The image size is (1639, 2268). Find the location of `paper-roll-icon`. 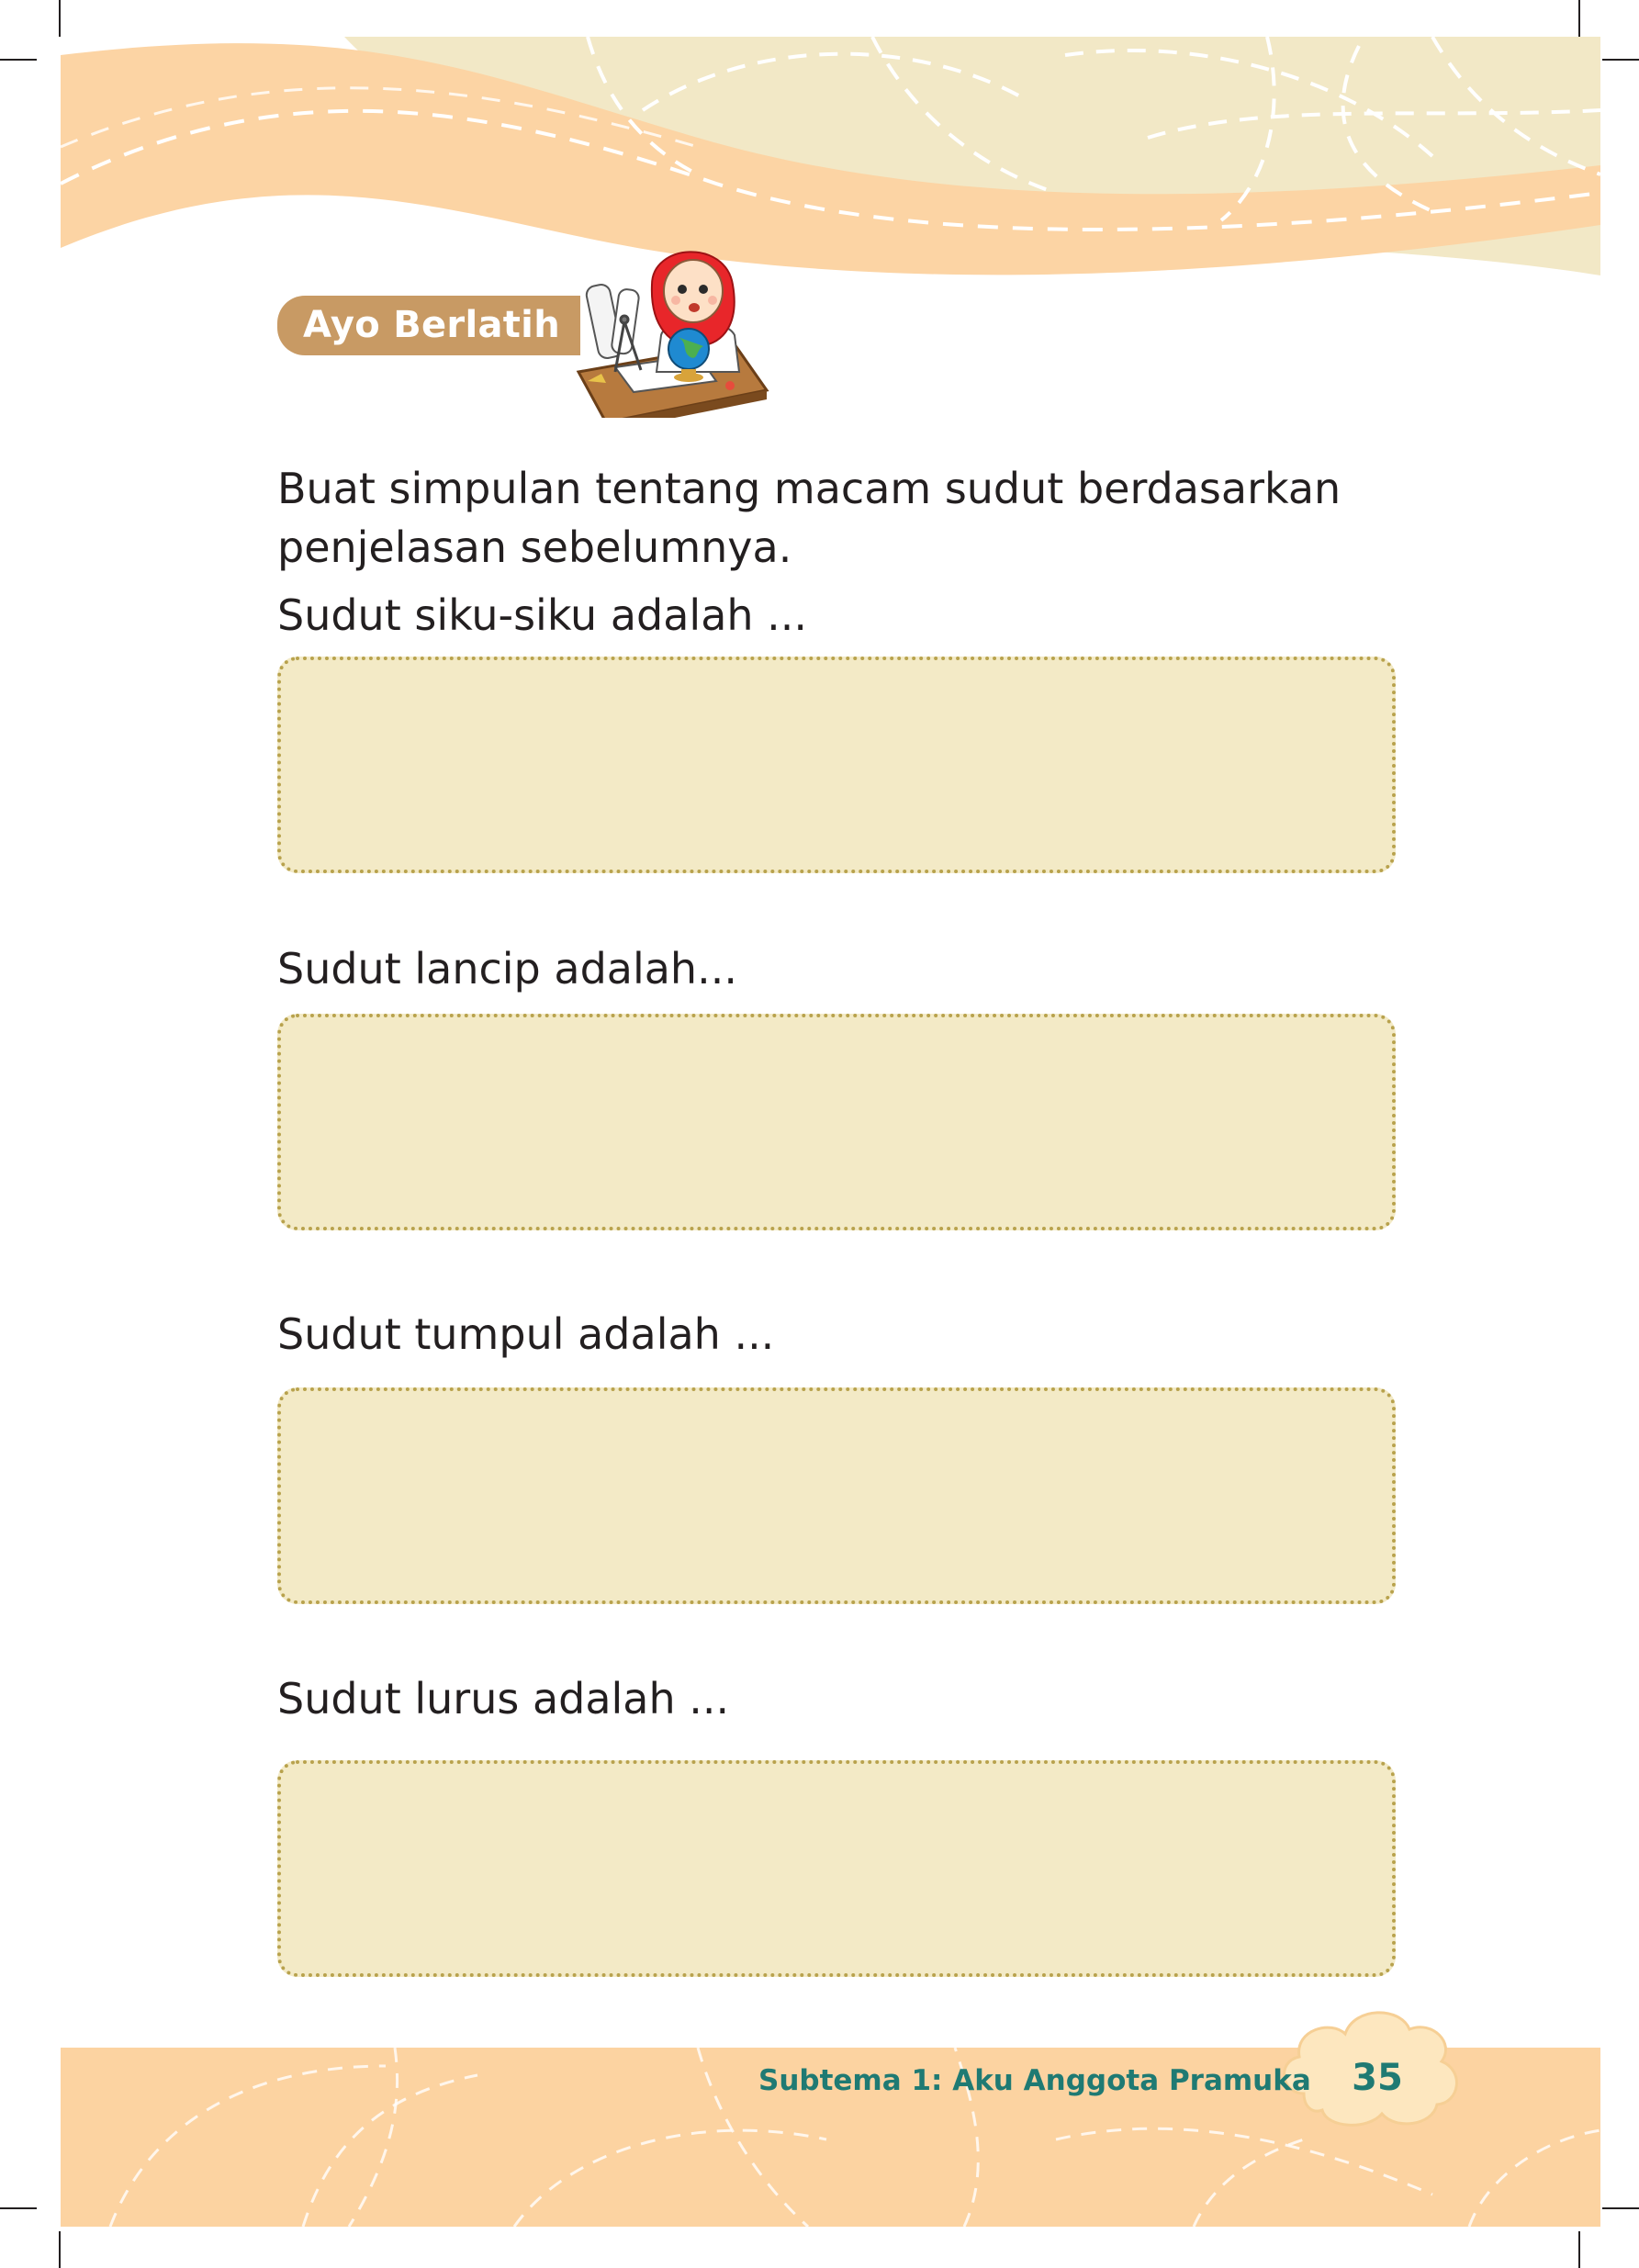

paper-roll-icon is located at coordinates (612, 321).